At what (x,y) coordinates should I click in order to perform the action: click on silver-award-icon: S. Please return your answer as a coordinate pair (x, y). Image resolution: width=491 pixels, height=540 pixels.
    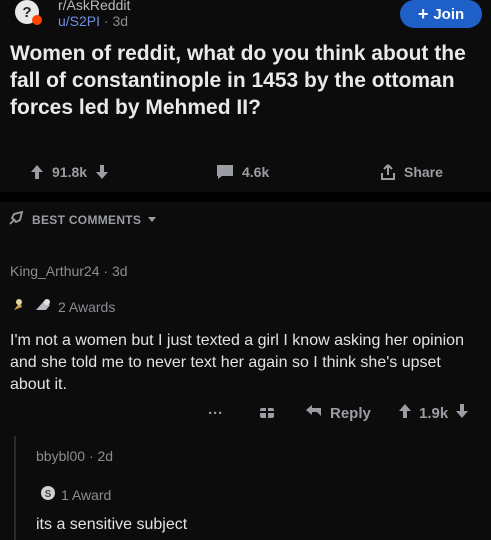
    Looking at the image, I should click on (48, 494).